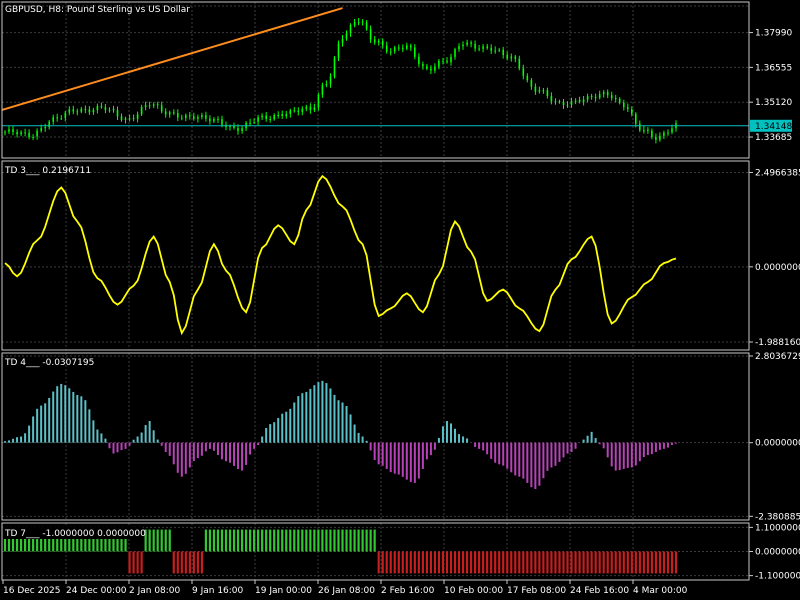 The image size is (800, 600). I want to click on symbol-title: GBPUSD, H8: Pound Sterling vs US Dollar, so click(97, 10).